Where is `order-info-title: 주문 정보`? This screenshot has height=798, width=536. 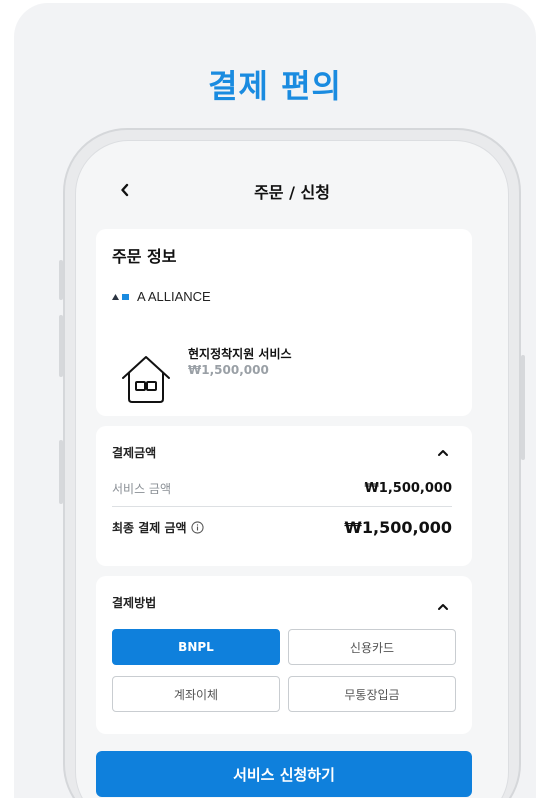 order-info-title: 주문 정보 is located at coordinates (144, 256).